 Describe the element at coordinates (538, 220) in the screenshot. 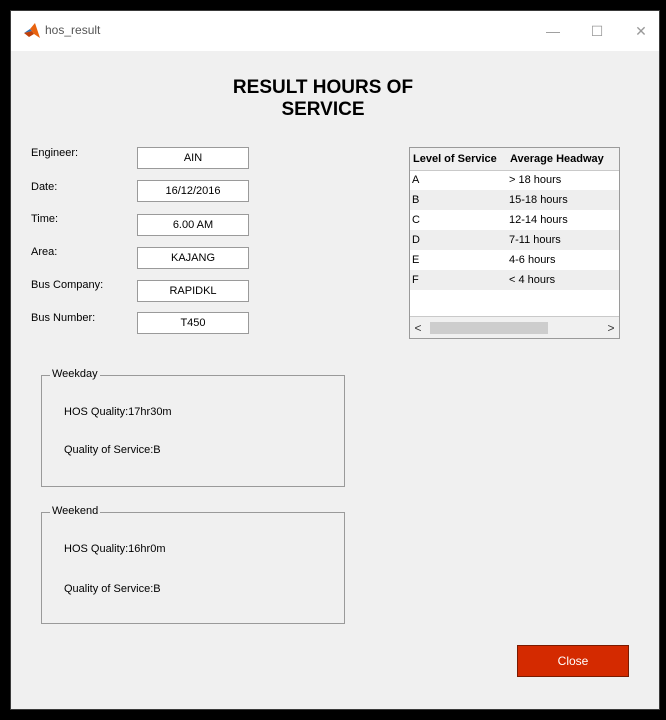

I see `table-cell-headway: 12-14 hours` at that location.